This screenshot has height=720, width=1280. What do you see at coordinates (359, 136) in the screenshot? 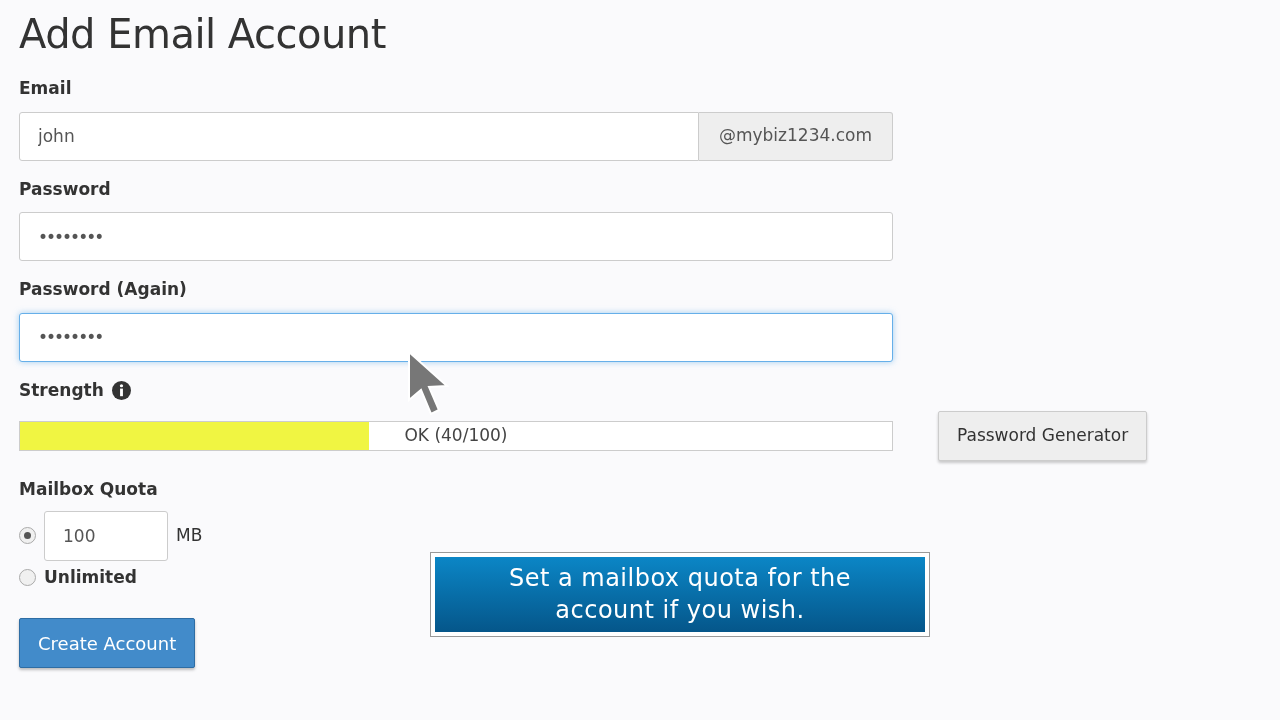
I see `email-field: john` at bounding box center [359, 136].